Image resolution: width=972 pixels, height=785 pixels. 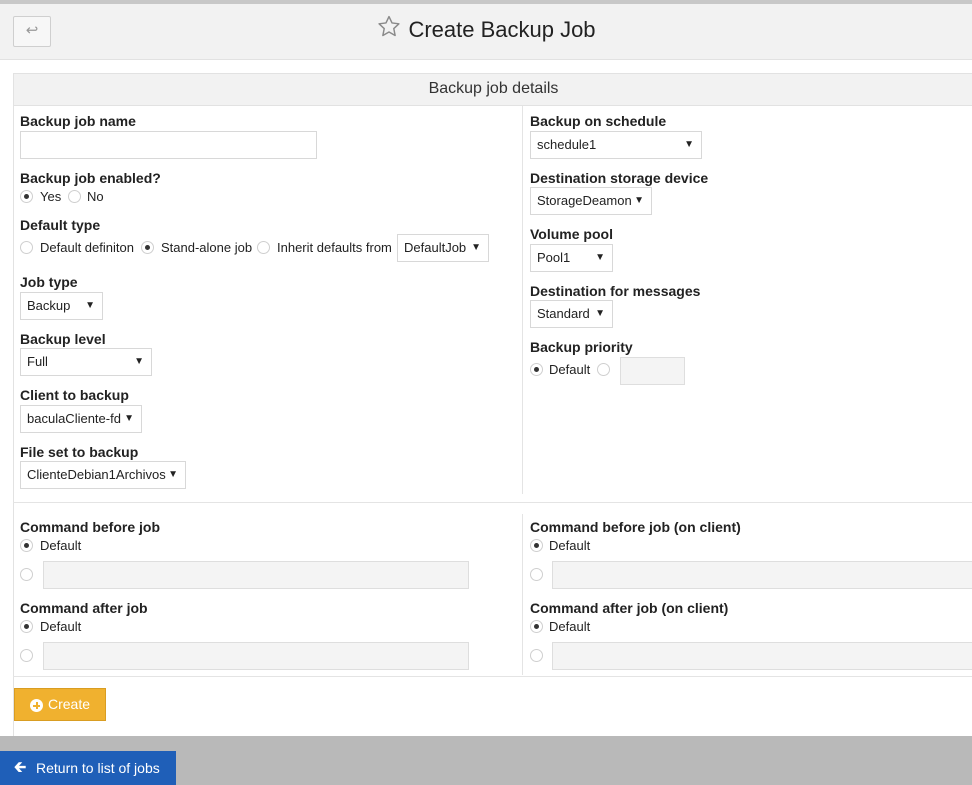 I want to click on client-select: baculaCliente-fd ▼, so click(x=81, y=419).